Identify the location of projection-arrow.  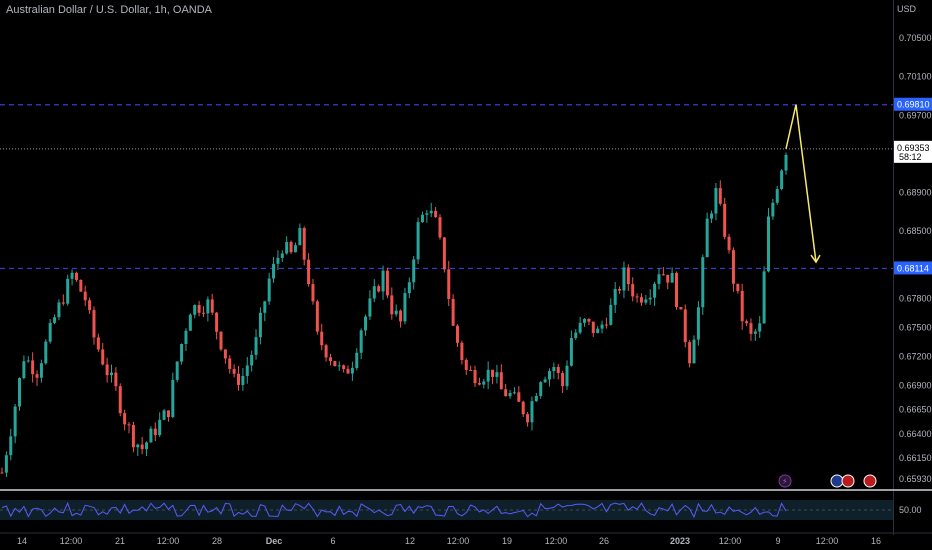
(801, 183).